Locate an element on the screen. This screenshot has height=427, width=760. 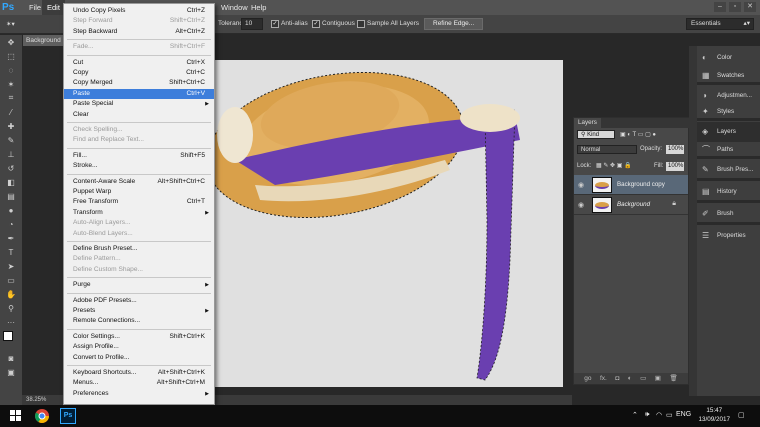
menu-item-purge: Purge ▶ is located at coordinates (139, 285).